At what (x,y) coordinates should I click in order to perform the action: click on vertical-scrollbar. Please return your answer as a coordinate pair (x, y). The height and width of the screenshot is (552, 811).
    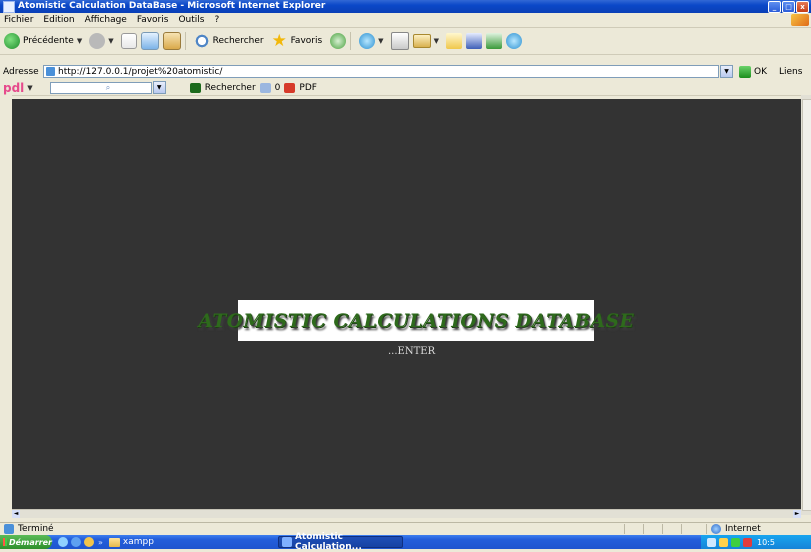
    Looking at the image, I should click on (806, 305).